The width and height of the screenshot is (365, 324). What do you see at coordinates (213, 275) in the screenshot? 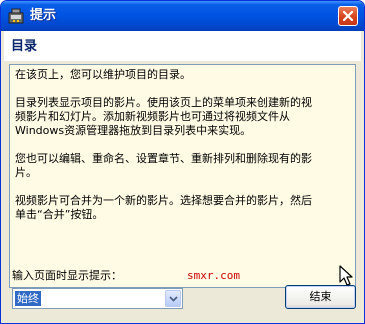
I see `watermark-text: smxr.com` at bounding box center [213, 275].